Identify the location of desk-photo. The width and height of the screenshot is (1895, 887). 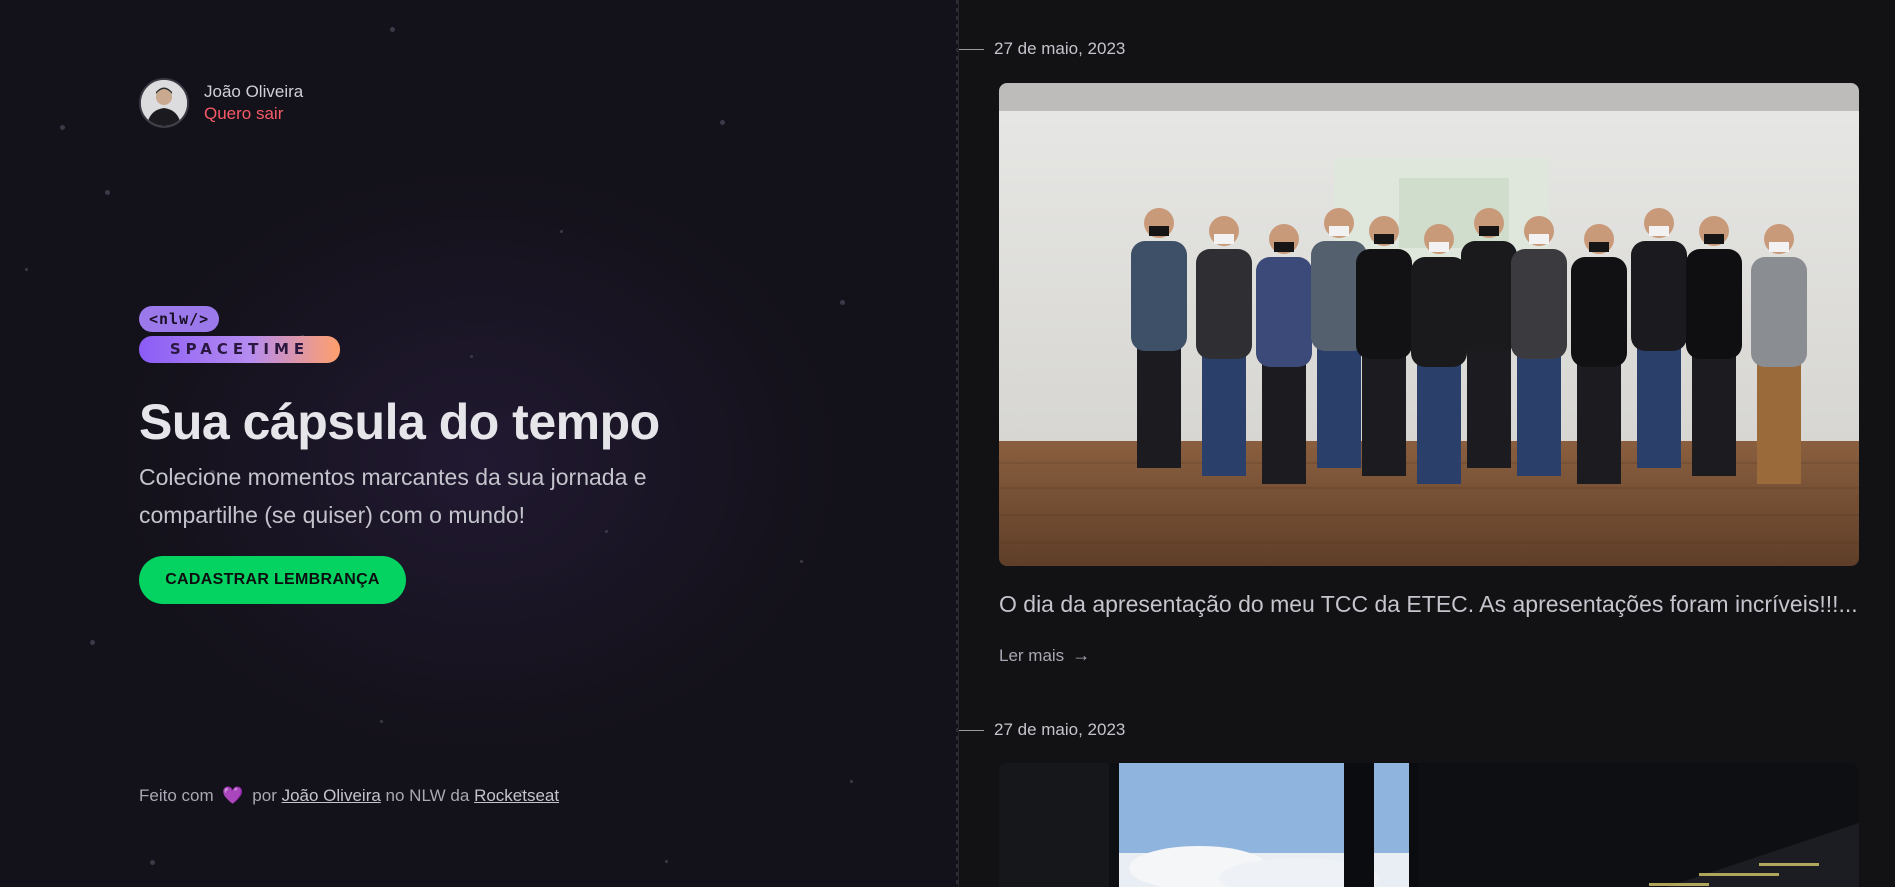
(1429, 825).